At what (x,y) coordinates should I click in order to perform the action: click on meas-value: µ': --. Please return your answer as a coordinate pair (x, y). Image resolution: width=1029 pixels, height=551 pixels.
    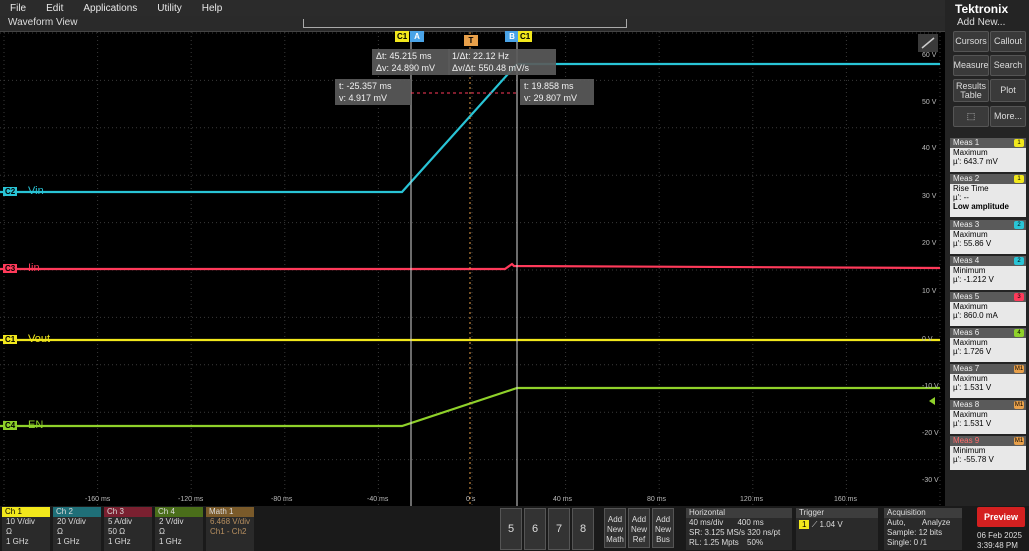
    Looking at the image, I should click on (961, 197).